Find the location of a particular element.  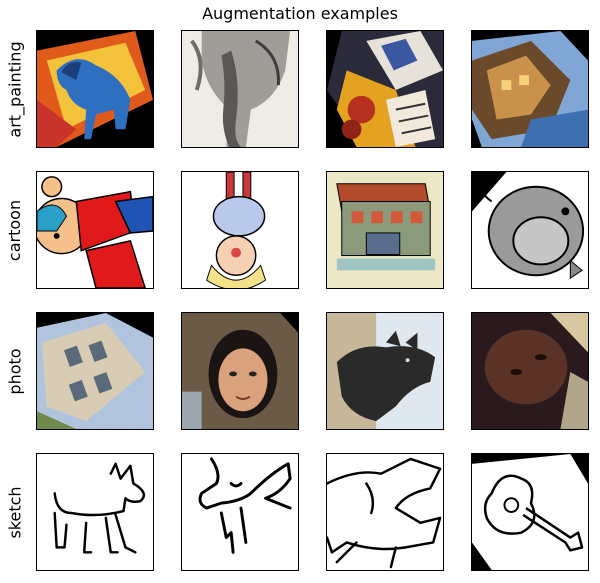

image-photo-building is located at coordinates (95, 371).